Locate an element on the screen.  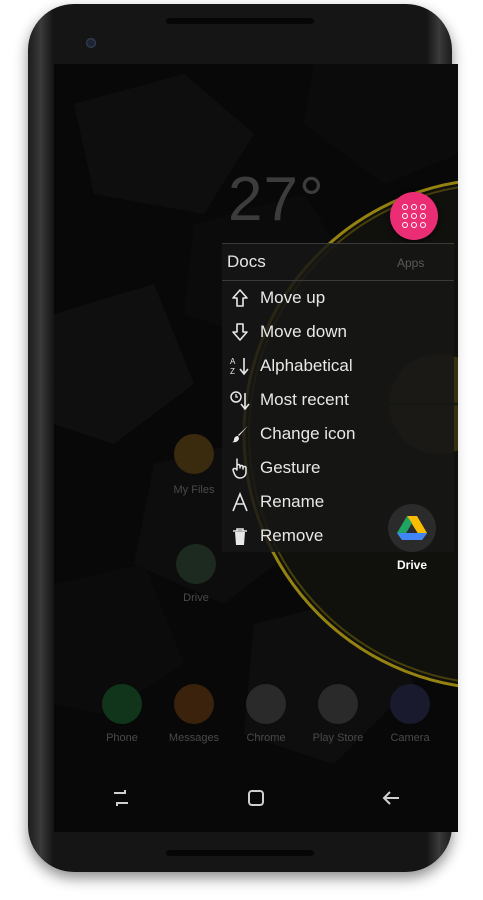
menu-item-label: Change icon is located at coordinates (308, 433).